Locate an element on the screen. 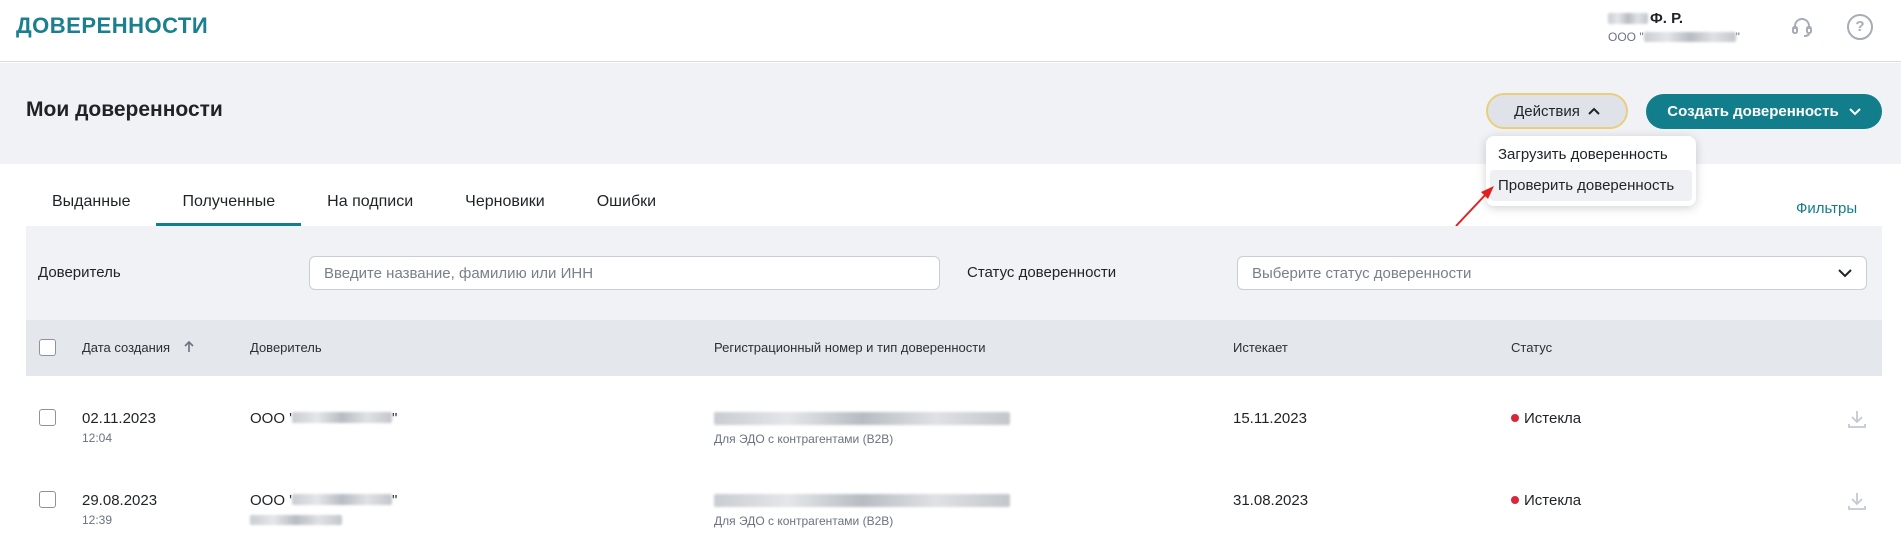 This screenshot has height=547, width=1901. user-name: Ф. Р. is located at coordinates (1674, 18).